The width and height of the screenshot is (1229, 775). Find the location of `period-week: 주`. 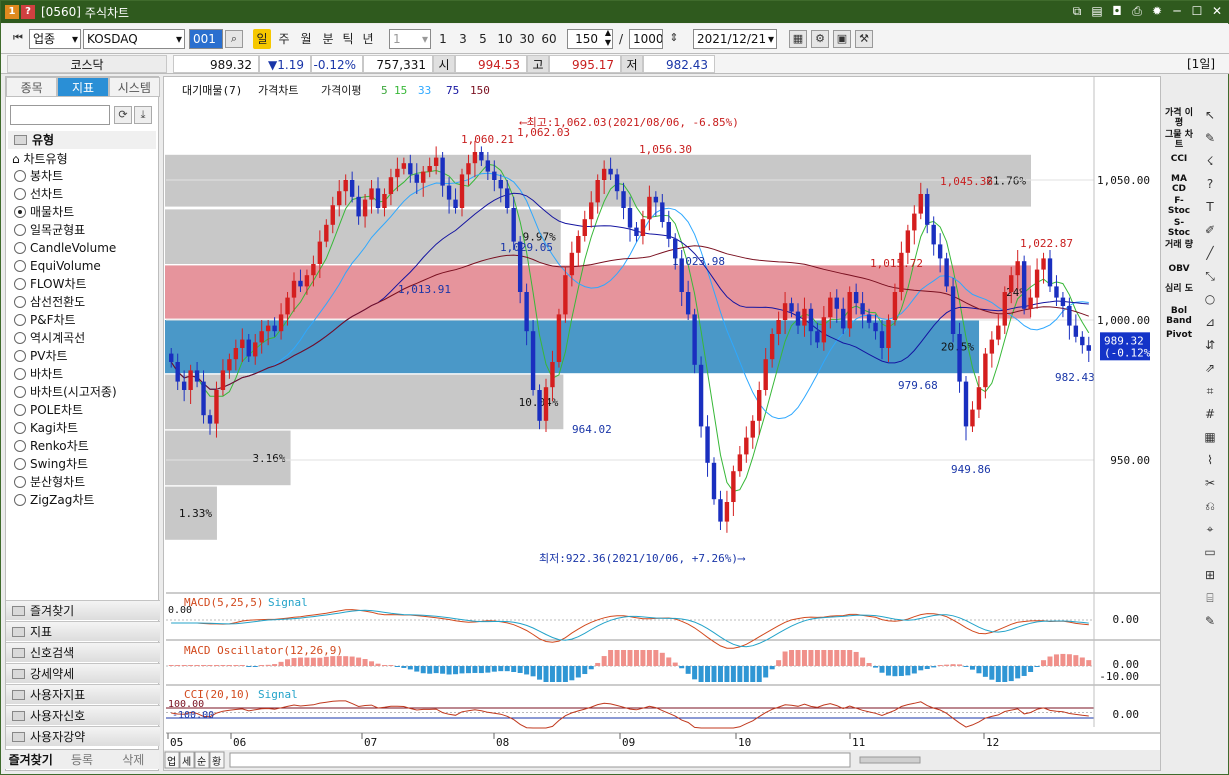

period-week: 주 is located at coordinates (284, 39).